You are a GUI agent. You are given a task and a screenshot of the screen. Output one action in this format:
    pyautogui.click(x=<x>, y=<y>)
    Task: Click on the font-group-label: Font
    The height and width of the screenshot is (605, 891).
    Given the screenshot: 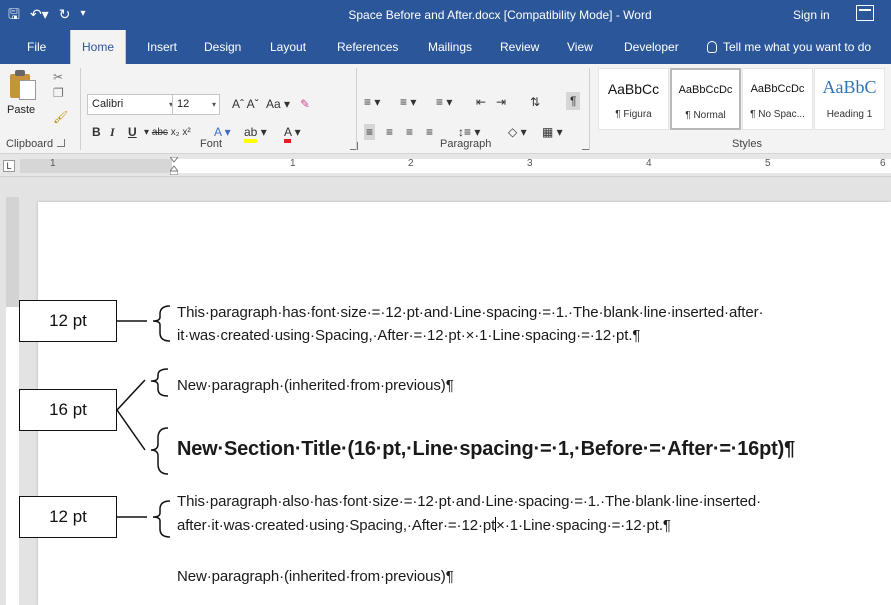 What is the action you would take?
    pyautogui.click(x=211, y=144)
    